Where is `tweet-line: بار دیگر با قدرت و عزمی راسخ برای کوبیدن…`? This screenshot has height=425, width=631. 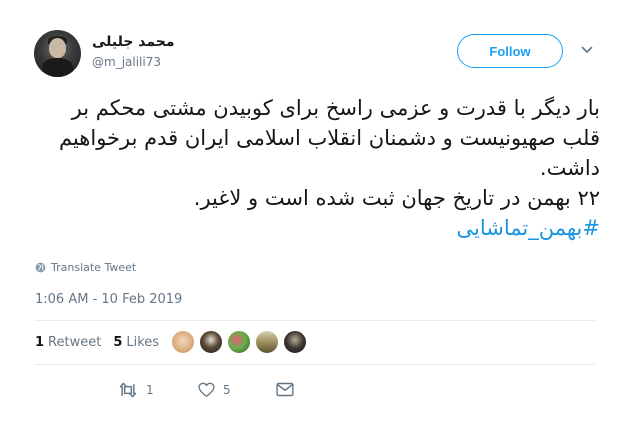 tweet-line: بار دیگر با قدرت و عزمی راسخ برای کوبیدن… is located at coordinates (335, 108).